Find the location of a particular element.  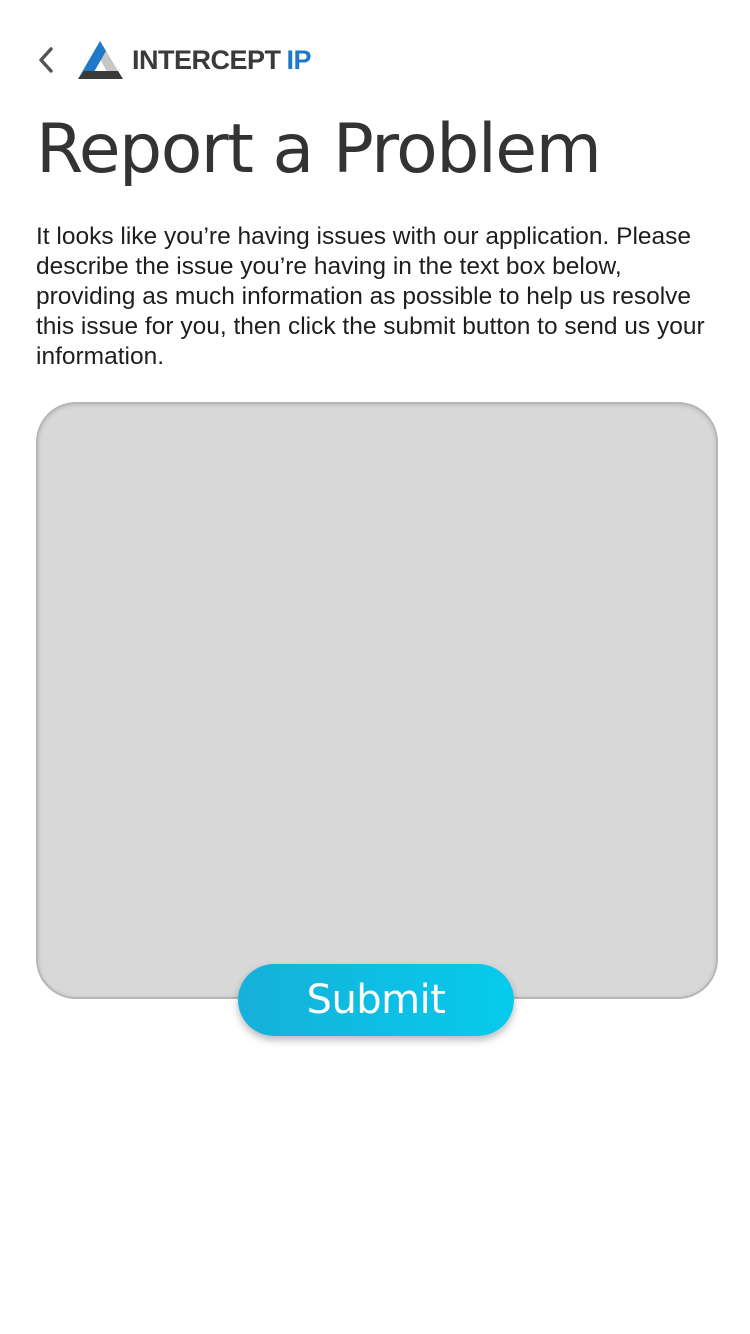

logo-text-main: INTERCEPT is located at coordinates (206, 59).